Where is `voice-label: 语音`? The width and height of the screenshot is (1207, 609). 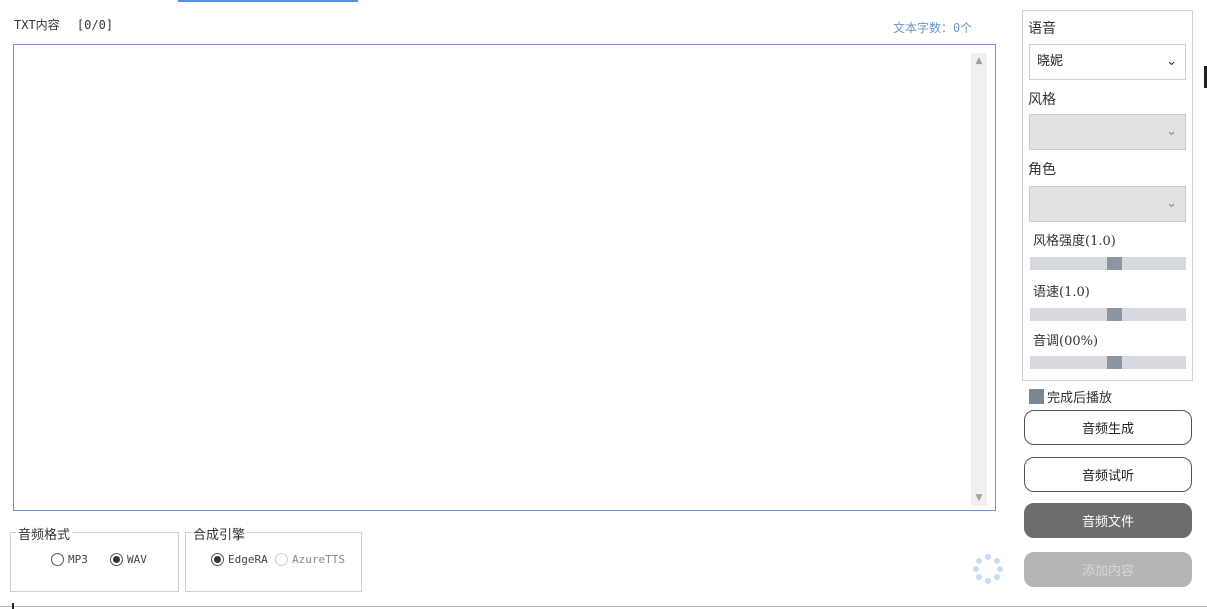 voice-label: 语音 is located at coordinates (1042, 29).